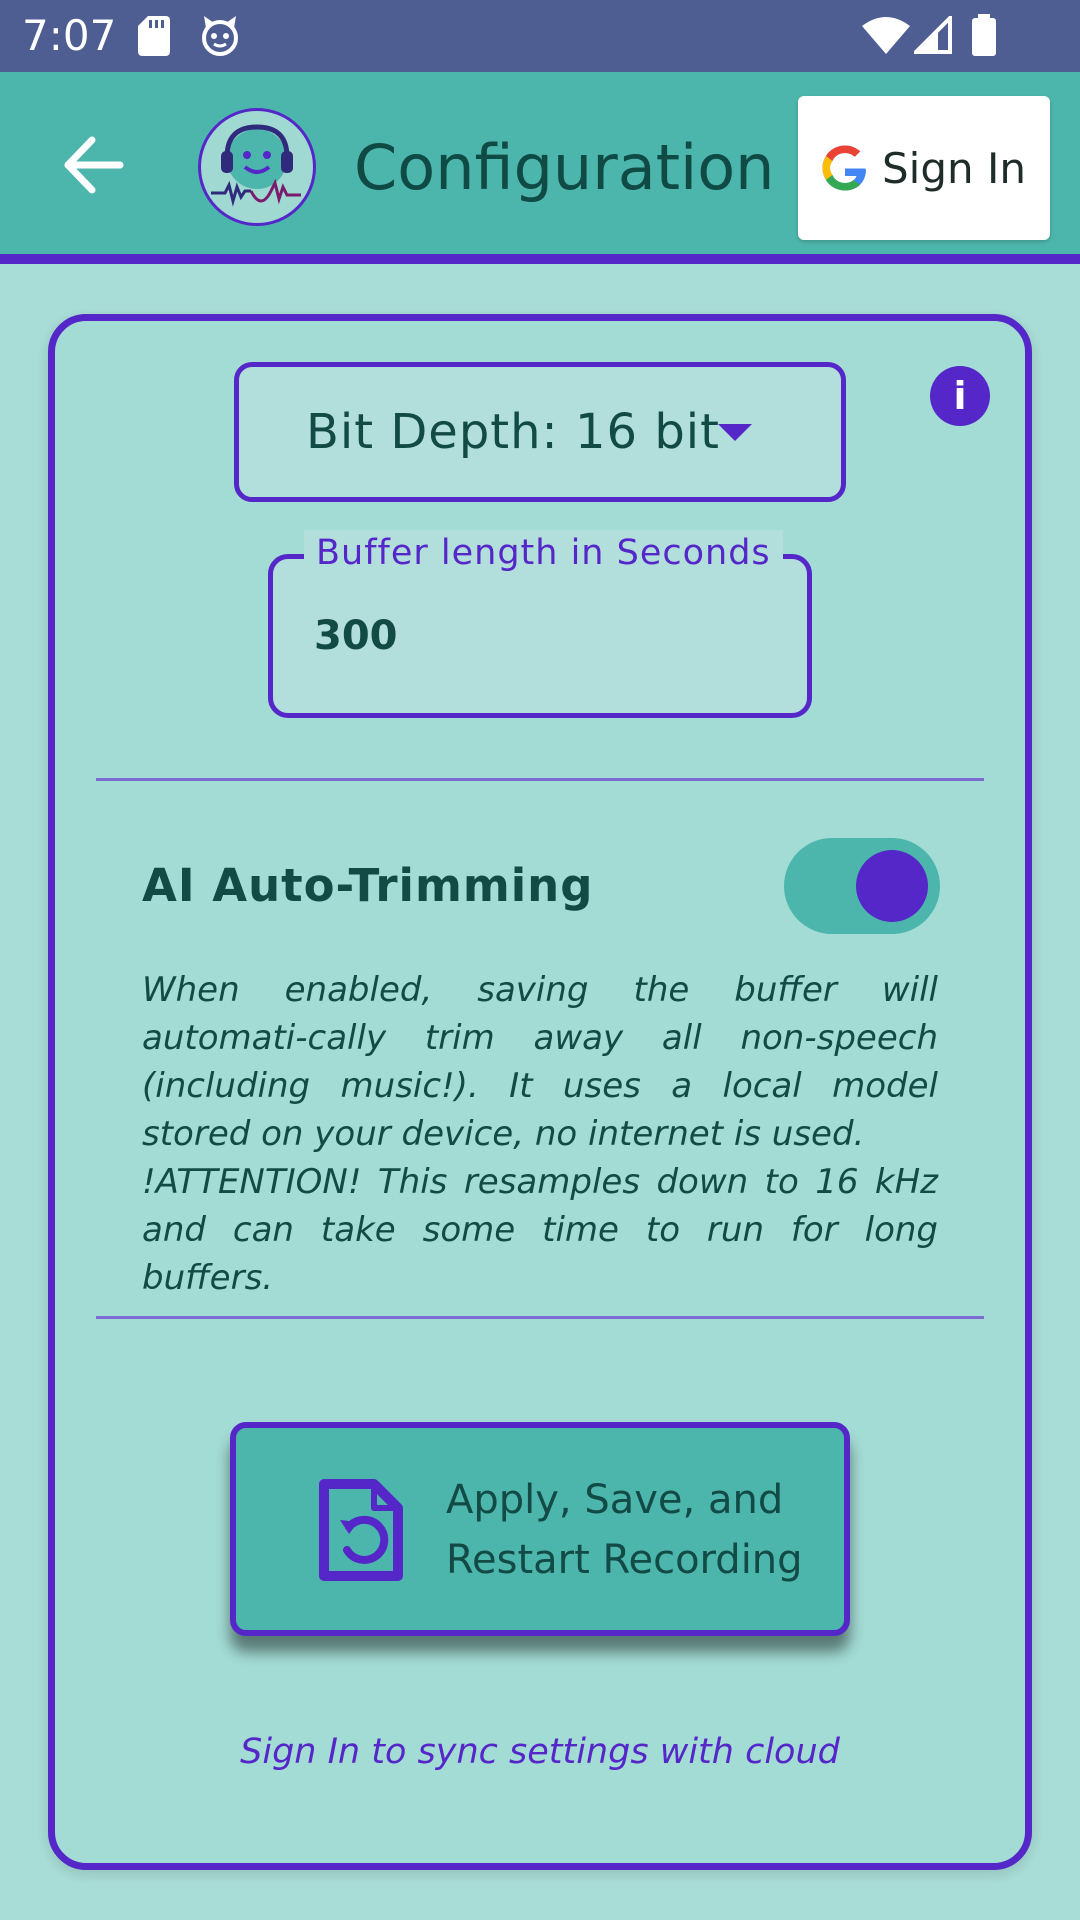  I want to click on bit-depth-label: Bit Depth: 16 bit, so click(513, 432).